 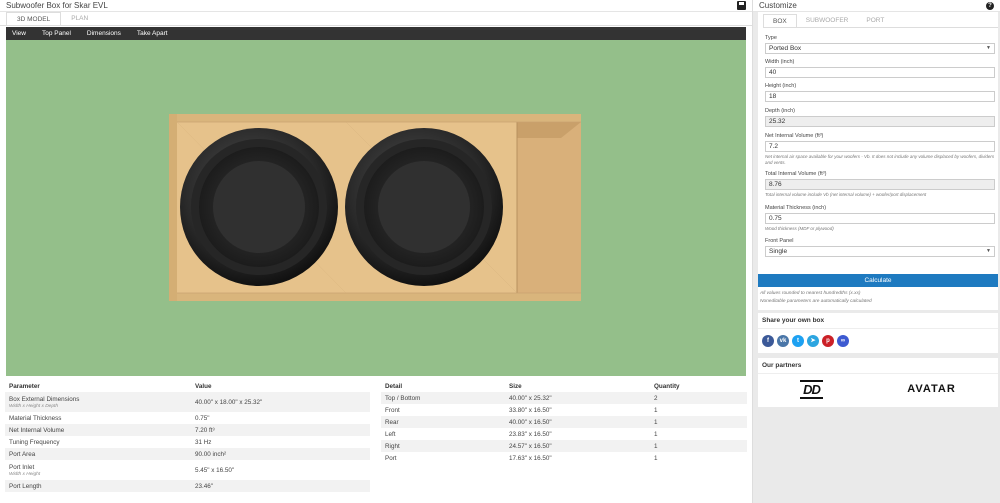 What do you see at coordinates (392, 410) in the screenshot?
I see `detail-name: Front` at bounding box center [392, 410].